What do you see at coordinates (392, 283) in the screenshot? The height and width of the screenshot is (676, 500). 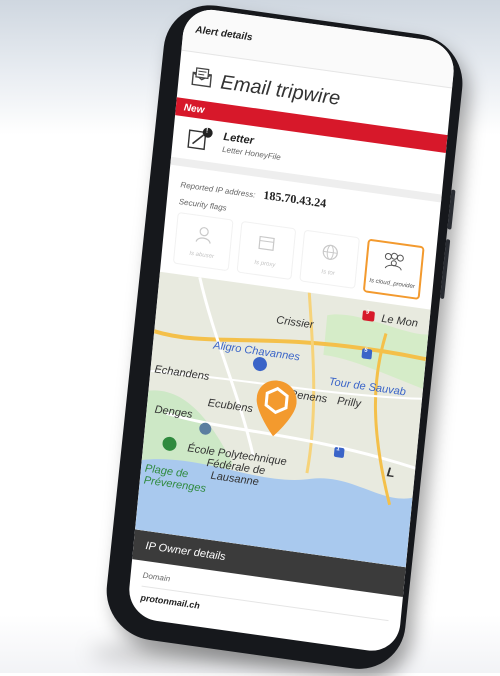 I see `flag-label: Is cloud_provider` at bounding box center [392, 283].